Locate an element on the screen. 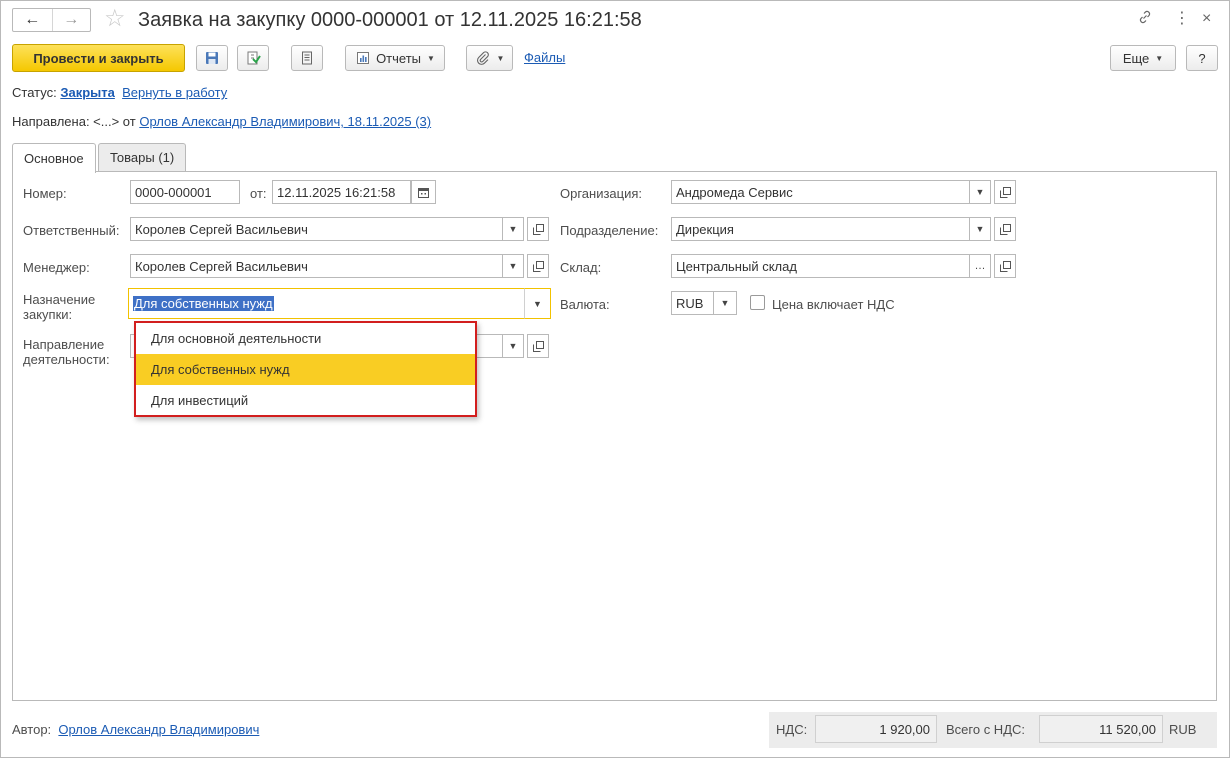  department-field: Дирекция is located at coordinates (820, 229).